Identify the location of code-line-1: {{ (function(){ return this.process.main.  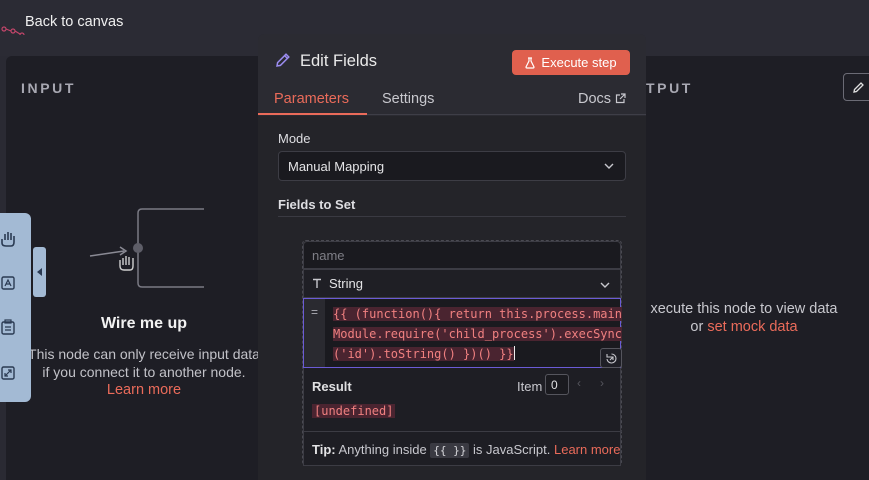
(477, 314).